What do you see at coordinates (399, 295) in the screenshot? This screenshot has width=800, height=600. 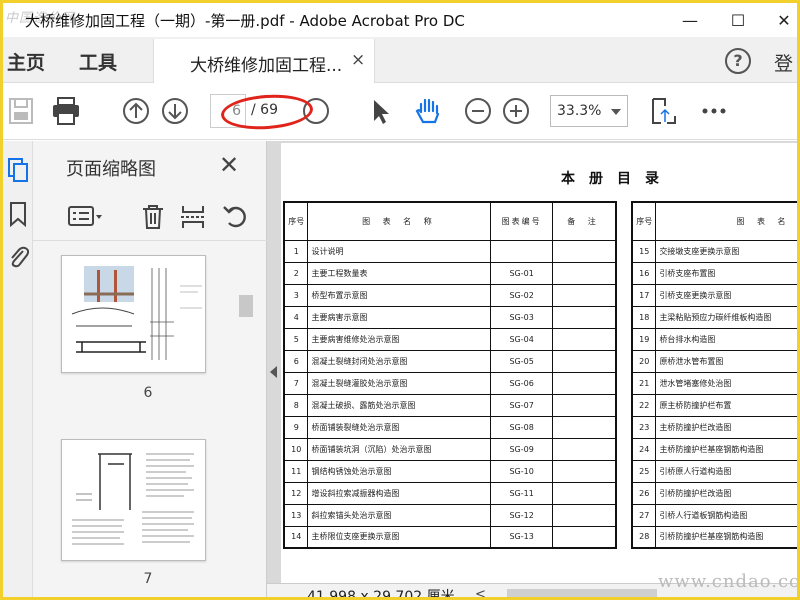 I see `toc-cell-name: 桥型布置示意图` at bounding box center [399, 295].